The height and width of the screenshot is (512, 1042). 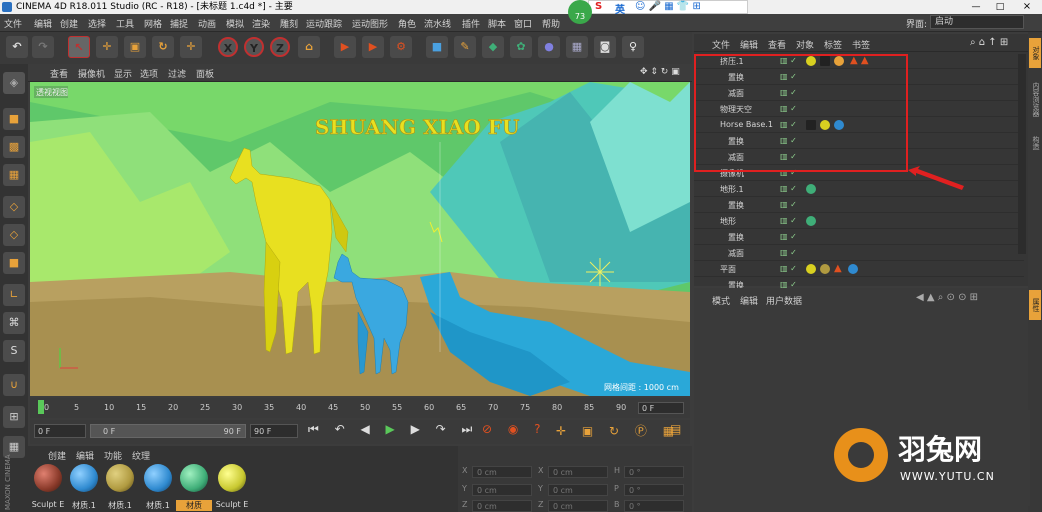 I want to click on redo-icon: ↷, so click(x=43, y=47).